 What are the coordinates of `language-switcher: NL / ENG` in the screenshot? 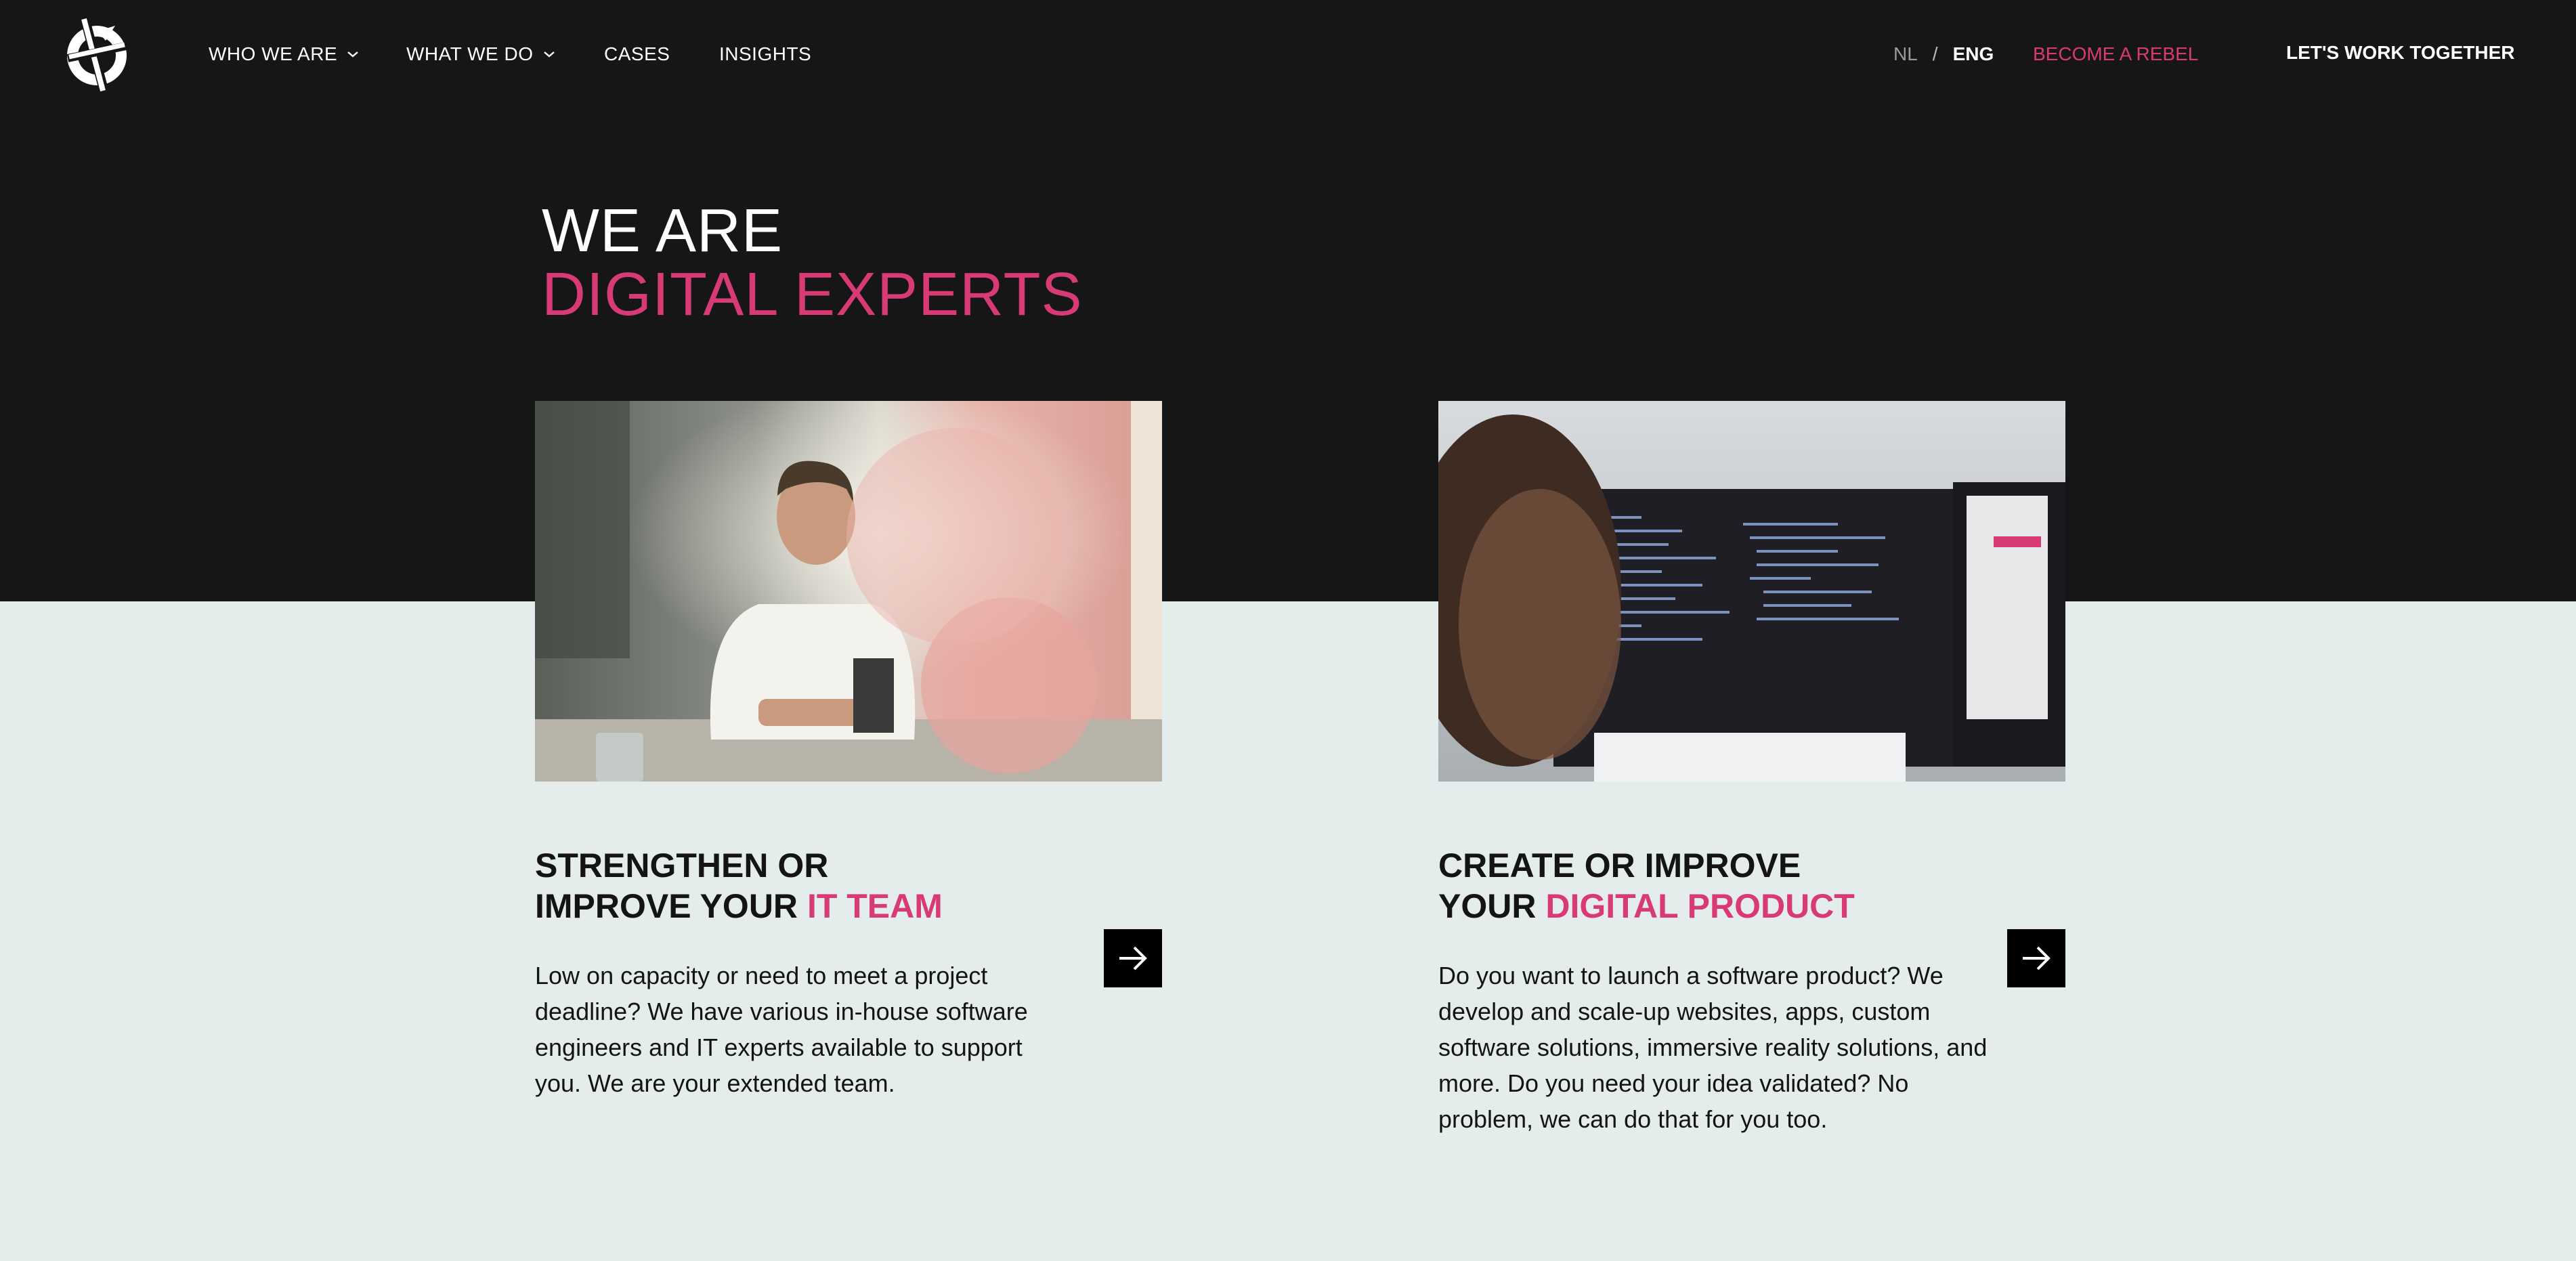 It's located at (1943, 54).